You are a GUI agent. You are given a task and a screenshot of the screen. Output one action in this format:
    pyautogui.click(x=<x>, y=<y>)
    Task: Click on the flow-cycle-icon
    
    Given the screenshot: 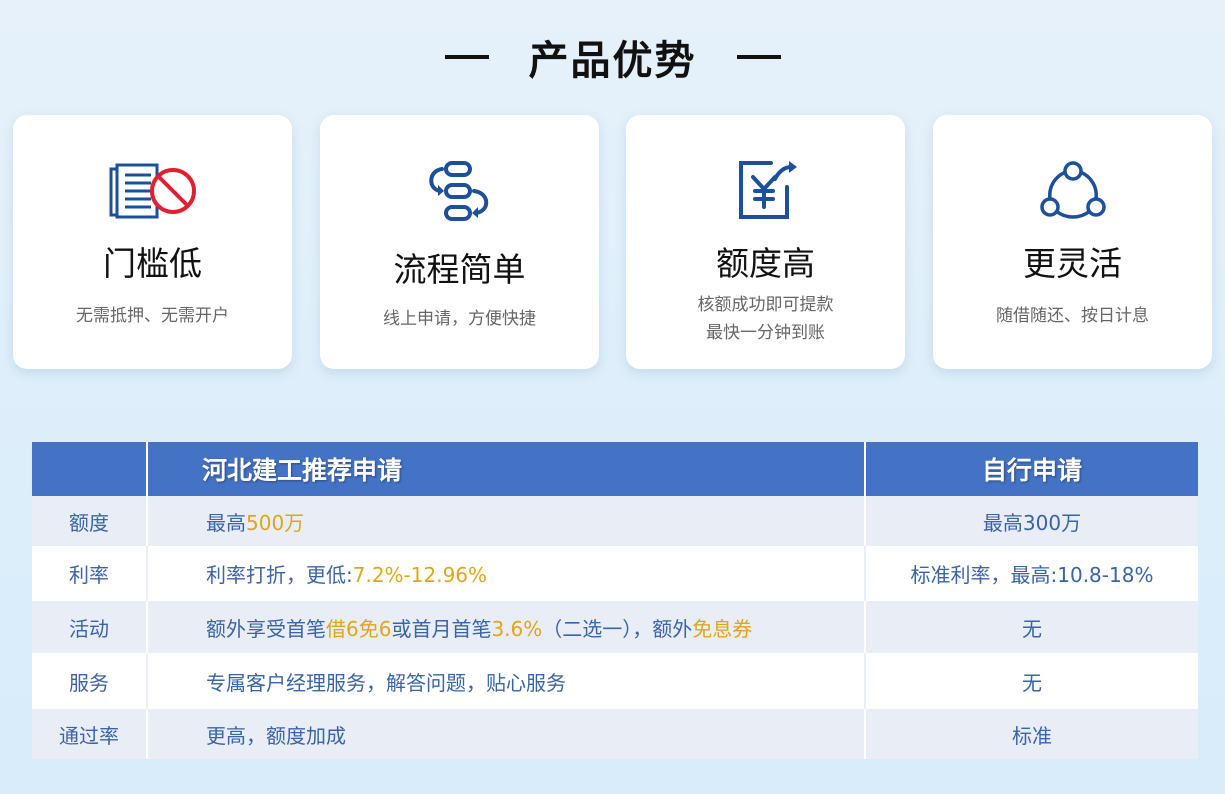 What is the action you would take?
    pyautogui.click(x=459, y=191)
    